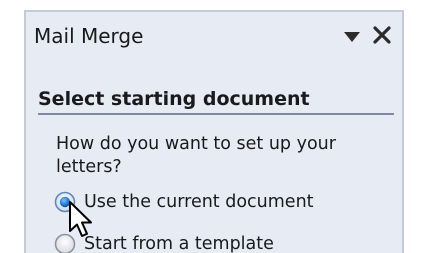 The image size is (422, 253). Describe the element at coordinates (196, 155) in the screenshot. I see `question-text: How do you want to set up your letters?` at that location.